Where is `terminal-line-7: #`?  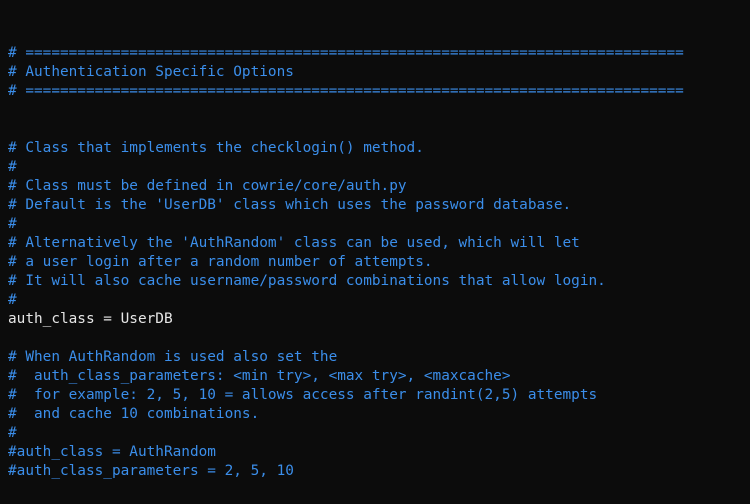 terminal-line-7: # is located at coordinates (12, 167).